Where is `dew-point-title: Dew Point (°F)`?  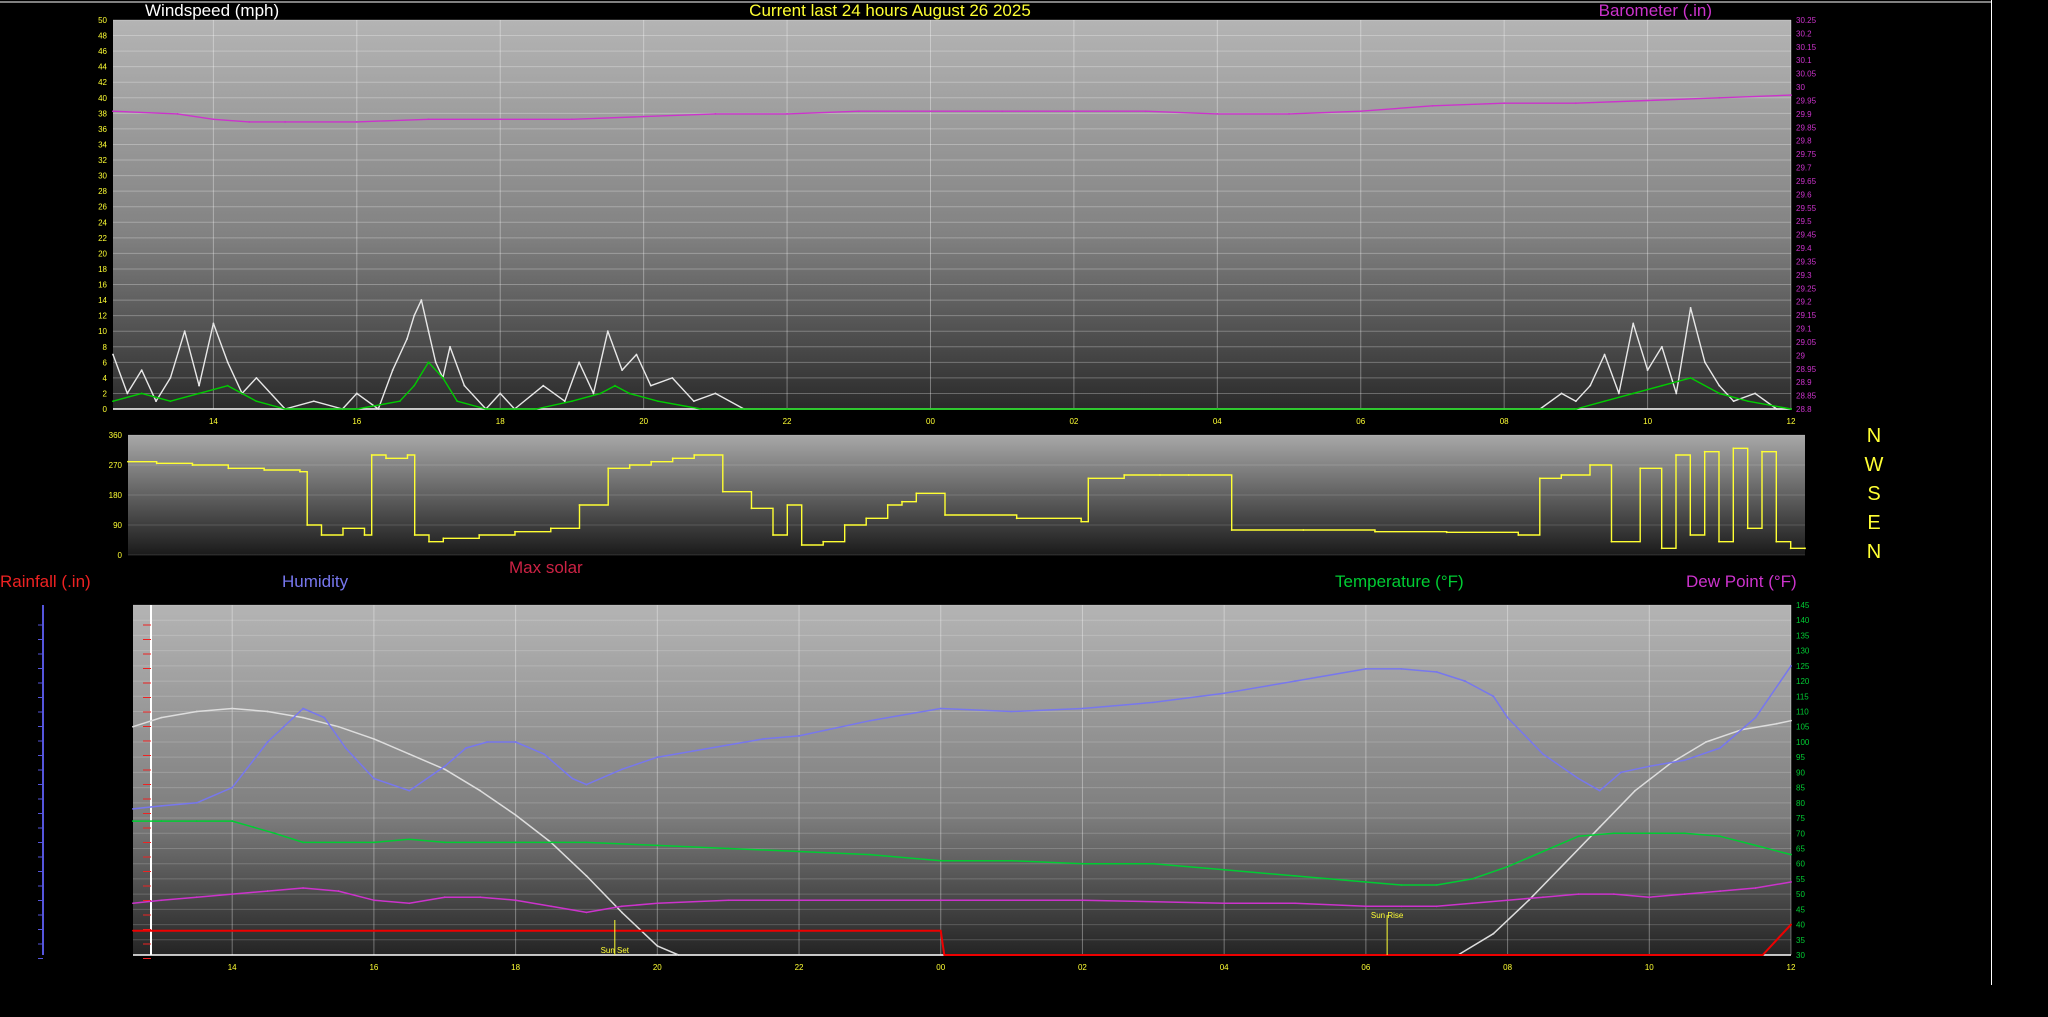
dew-point-title: Dew Point (°F) is located at coordinates (1741, 581).